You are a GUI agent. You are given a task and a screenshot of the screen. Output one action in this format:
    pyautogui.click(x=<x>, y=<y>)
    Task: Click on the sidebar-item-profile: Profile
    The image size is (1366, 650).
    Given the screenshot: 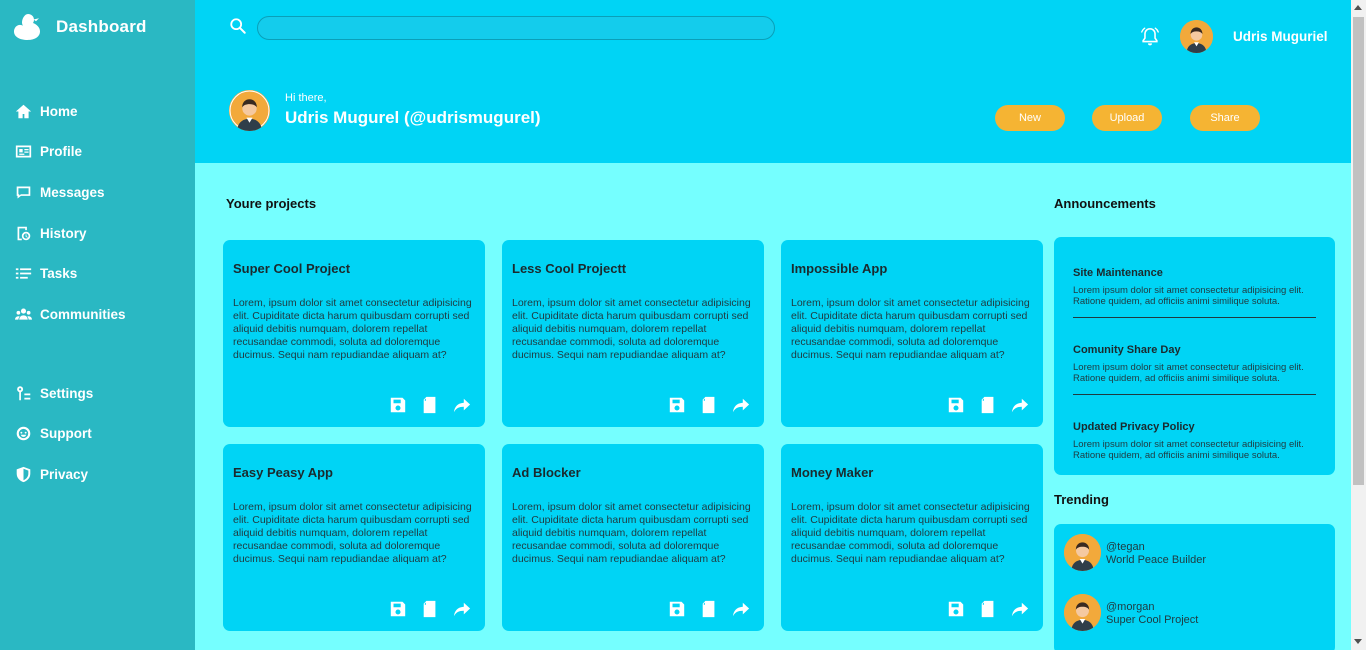 What is the action you would take?
    pyautogui.click(x=48, y=151)
    